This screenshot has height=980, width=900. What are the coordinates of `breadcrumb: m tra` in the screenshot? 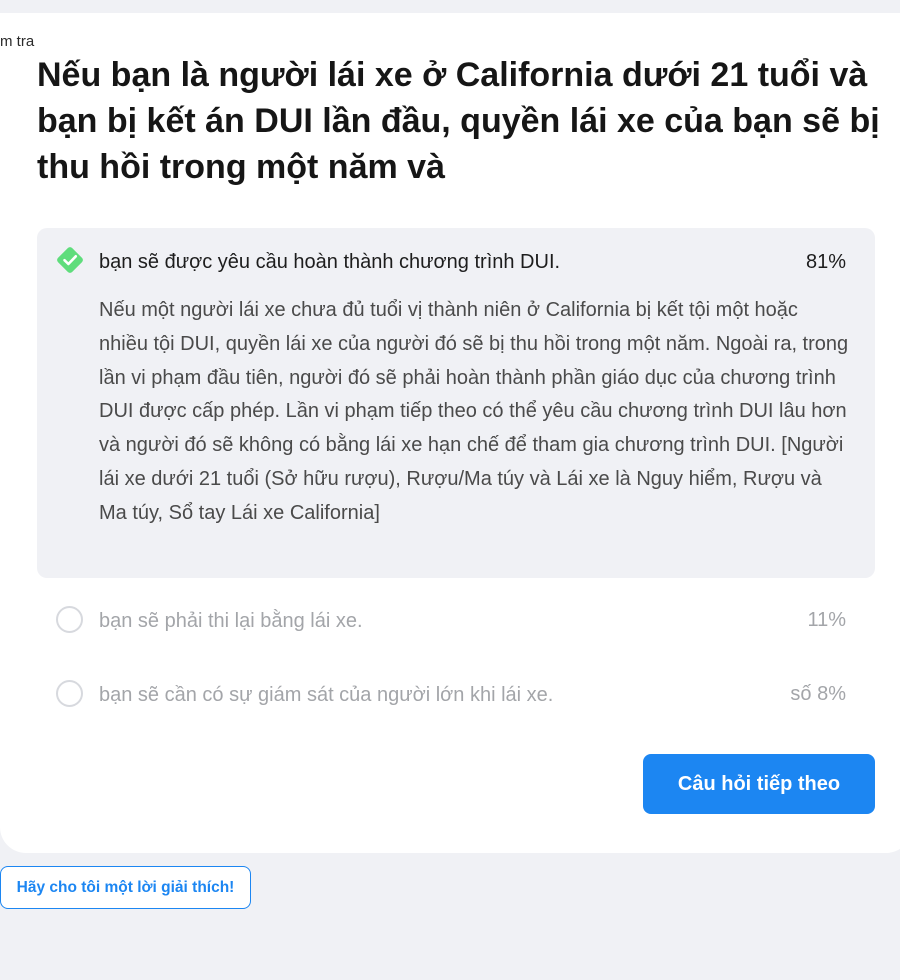 It's located at (17, 41).